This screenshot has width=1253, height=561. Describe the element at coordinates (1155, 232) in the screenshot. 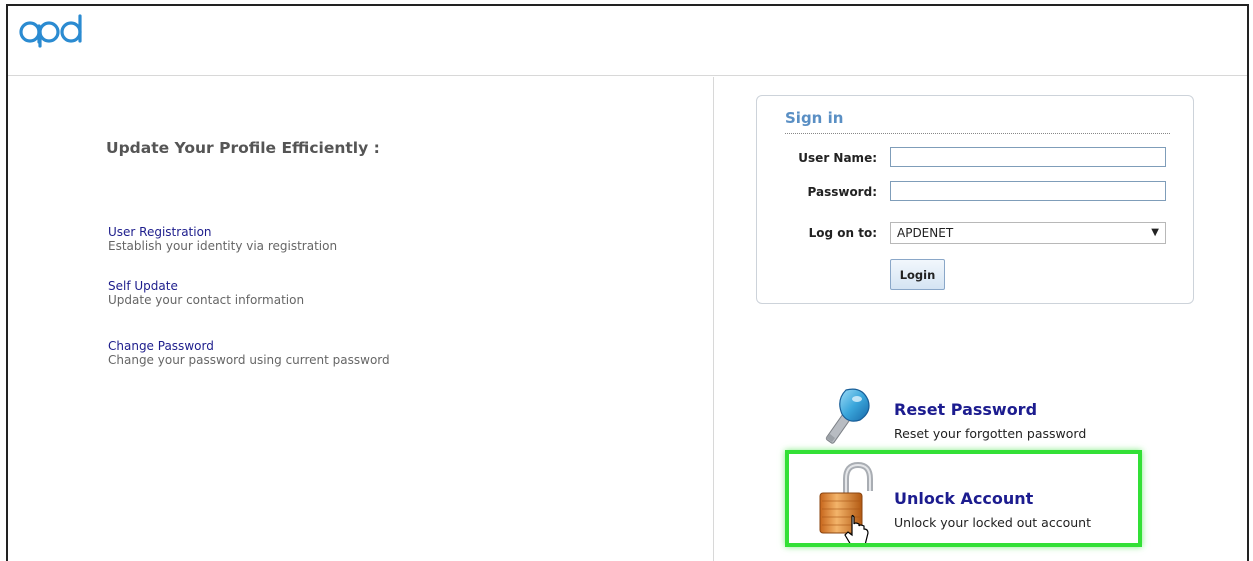

I see `dropdown-arrow-icon: ▼` at that location.